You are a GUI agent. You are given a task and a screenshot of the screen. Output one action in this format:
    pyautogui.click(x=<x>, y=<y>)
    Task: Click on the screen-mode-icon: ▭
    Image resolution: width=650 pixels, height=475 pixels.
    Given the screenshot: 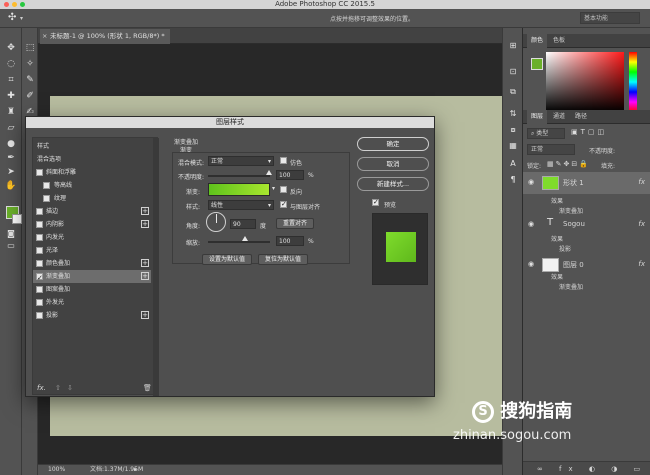 What is the action you would take?
    pyautogui.click(x=11, y=246)
    